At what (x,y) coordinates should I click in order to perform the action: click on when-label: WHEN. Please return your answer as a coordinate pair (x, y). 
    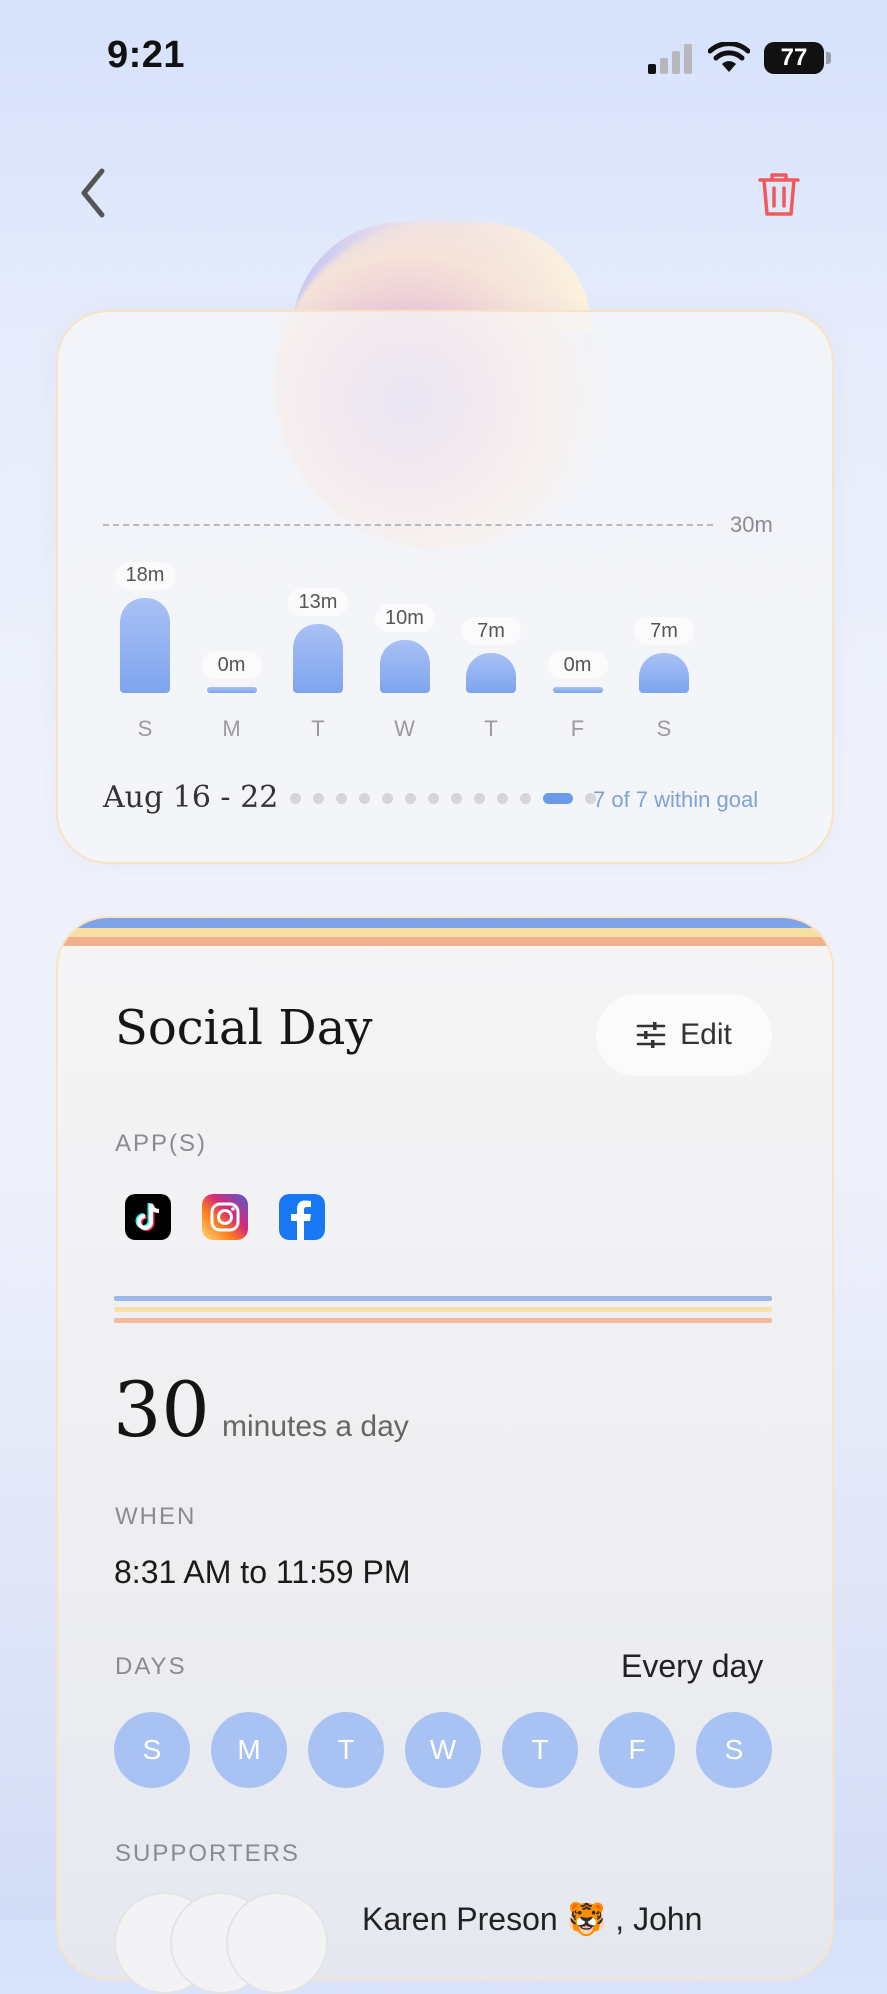
    Looking at the image, I should click on (156, 1516).